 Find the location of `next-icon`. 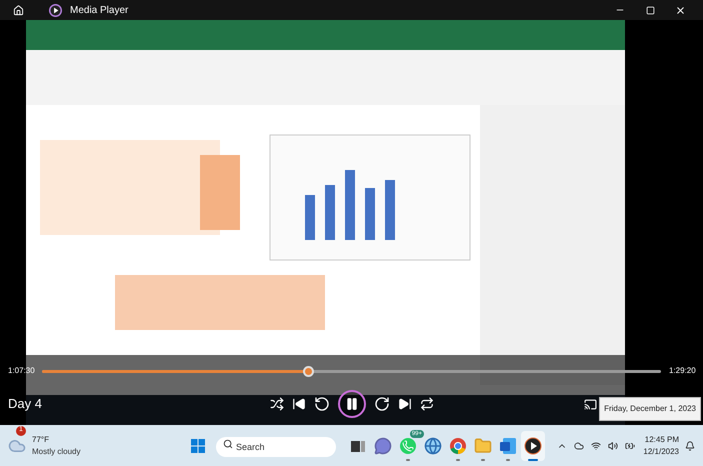

next-icon is located at coordinates (405, 404).